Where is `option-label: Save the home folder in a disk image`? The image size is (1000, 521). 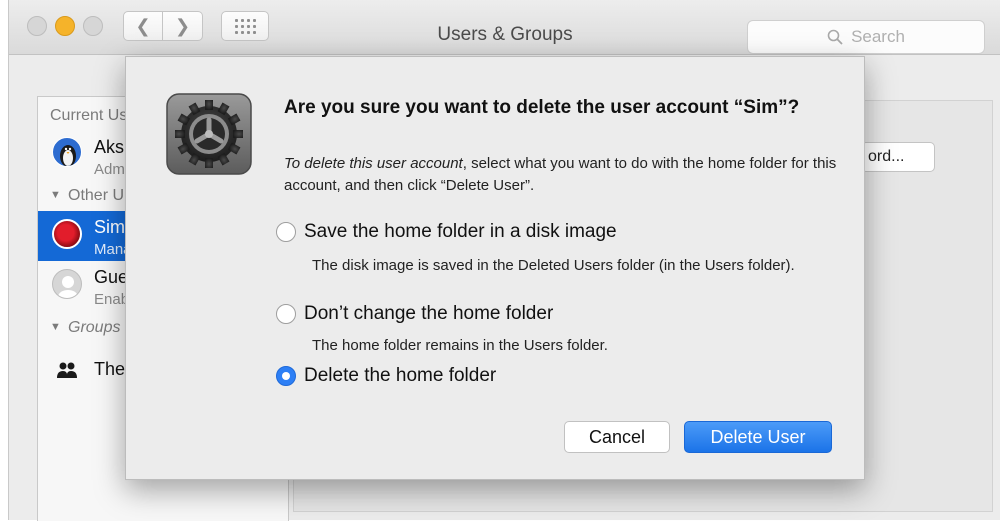 option-label: Save the home folder in a disk image is located at coordinates (460, 232).